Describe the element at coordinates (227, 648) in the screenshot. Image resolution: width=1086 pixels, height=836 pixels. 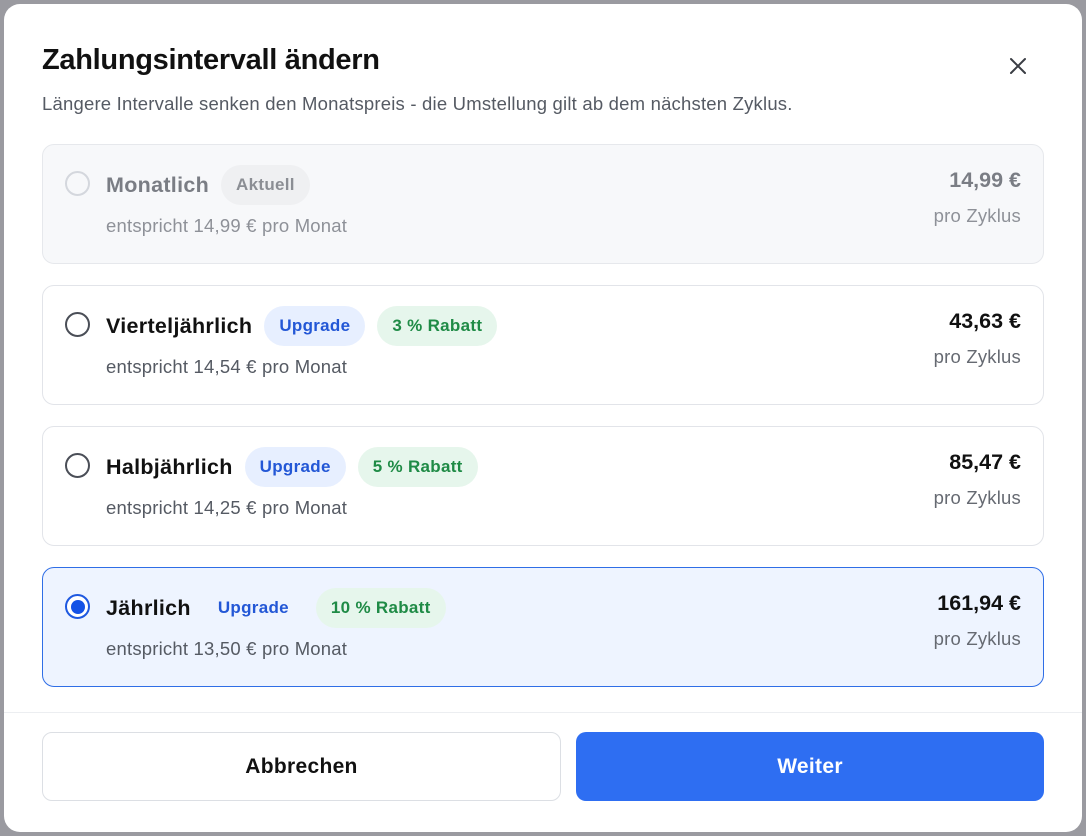
I see `monthly-equivalent: entspricht 13,50 € pro Monat` at that location.